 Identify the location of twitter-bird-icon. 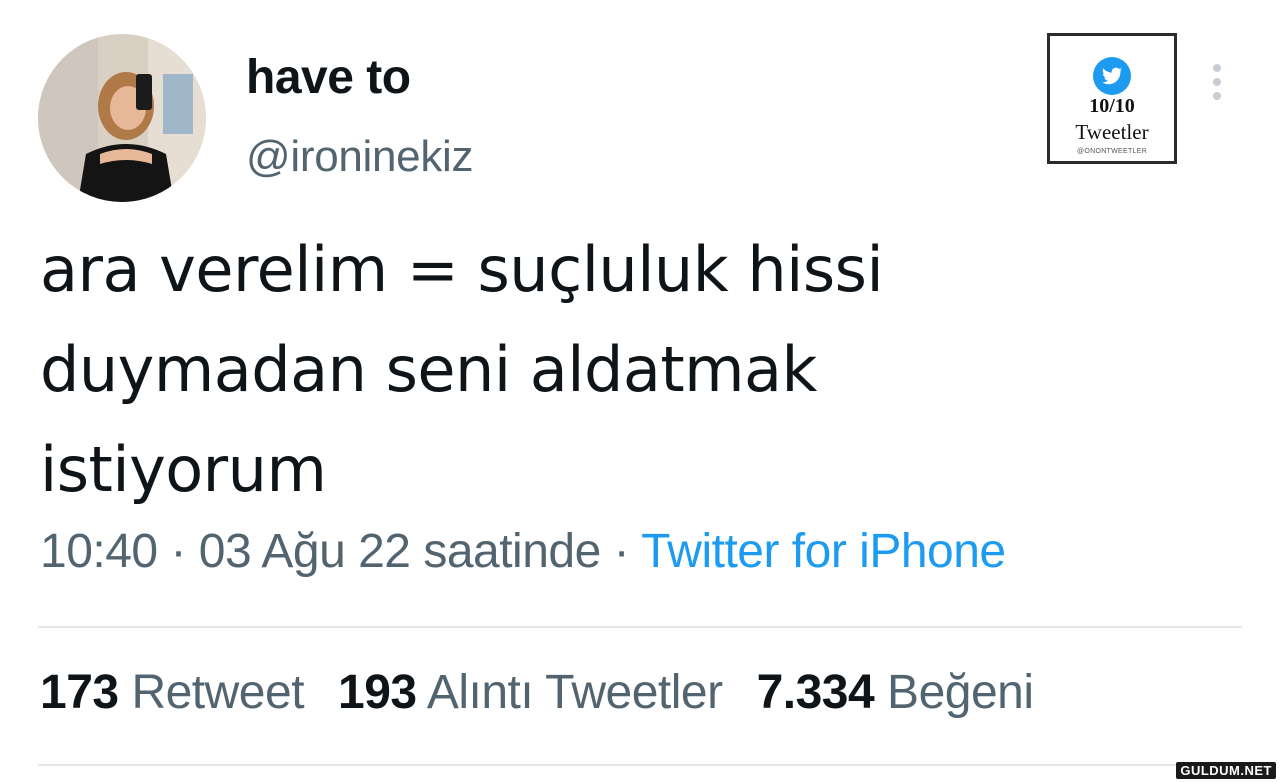
(1112, 76).